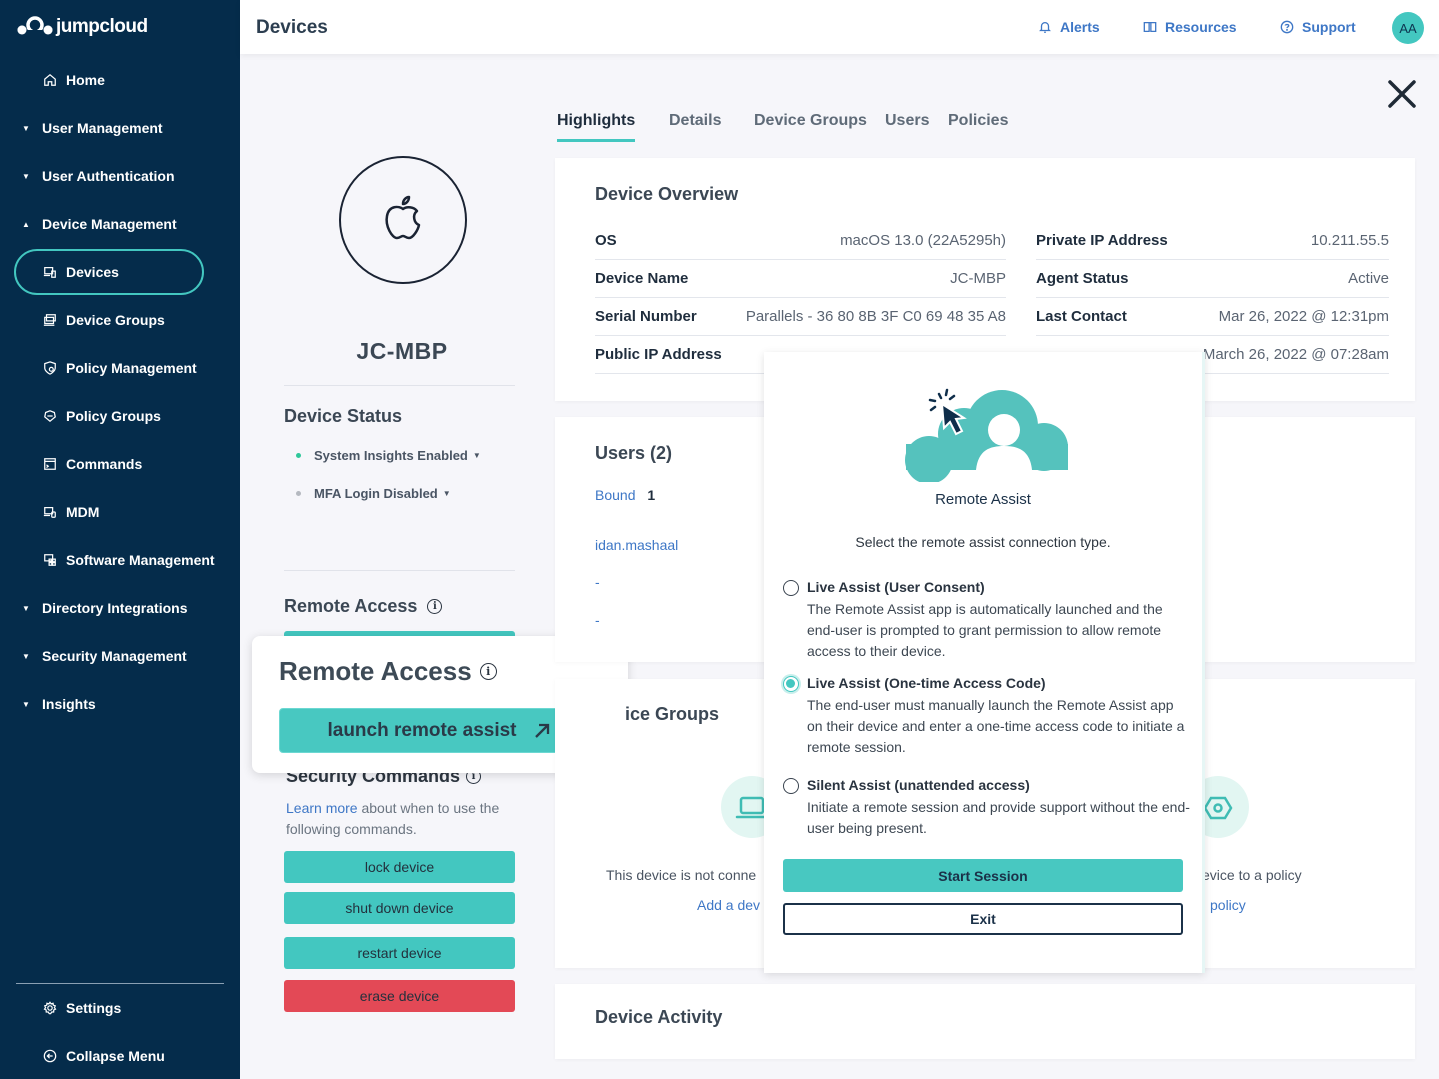 The width and height of the screenshot is (1439, 1079). Describe the element at coordinates (120, 512) in the screenshot. I see `sidebar-item-mdm: MDM` at that location.